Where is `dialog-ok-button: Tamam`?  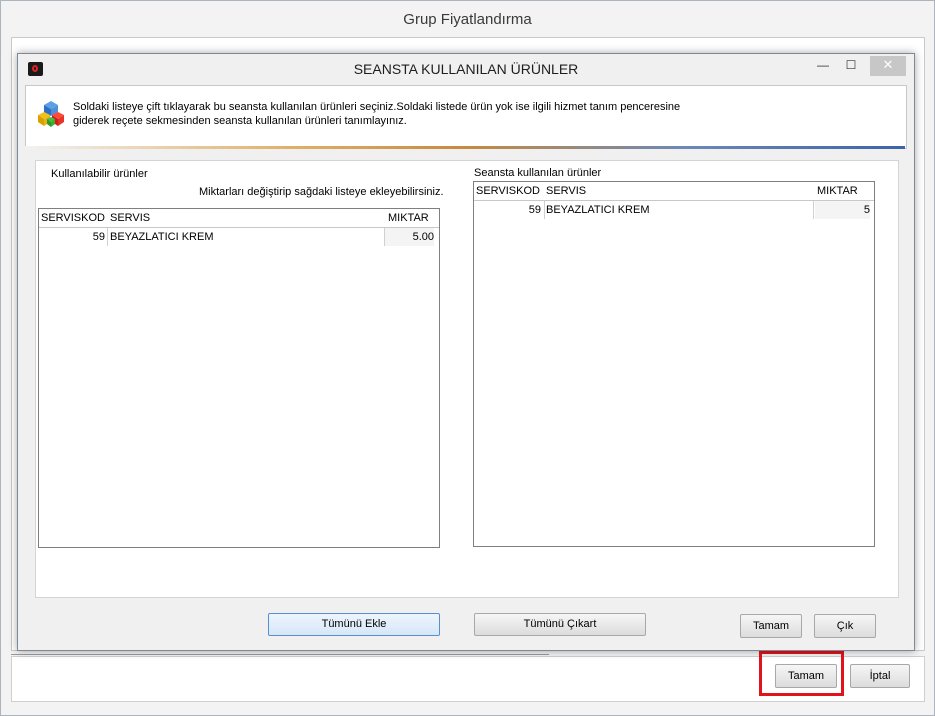 dialog-ok-button: Tamam is located at coordinates (771, 626).